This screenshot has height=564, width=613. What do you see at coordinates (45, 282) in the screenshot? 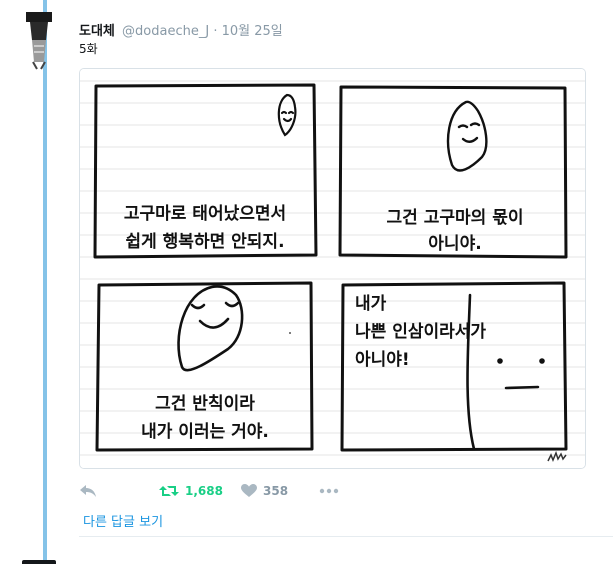
I see `thread-line` at bounding box center [45, 282].